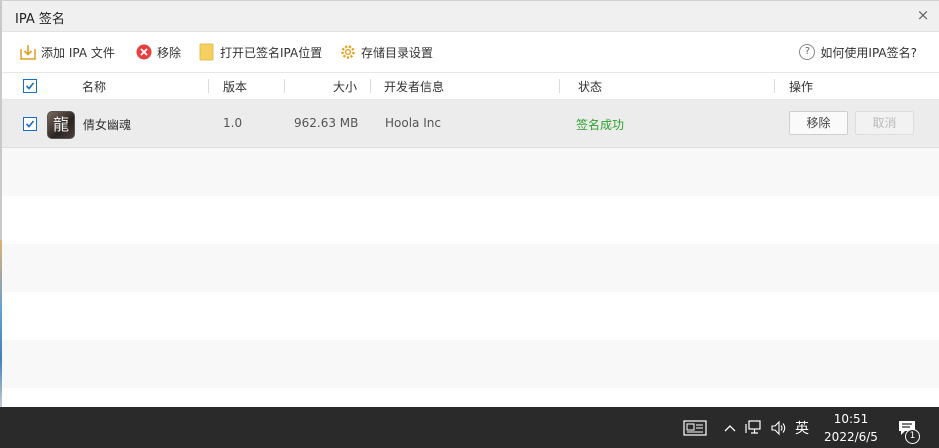 The width and height of the screenshot is (939, 448). Describe the element at coordinates (207, 52) in the screenshot. I see `folder-icon` at that location.